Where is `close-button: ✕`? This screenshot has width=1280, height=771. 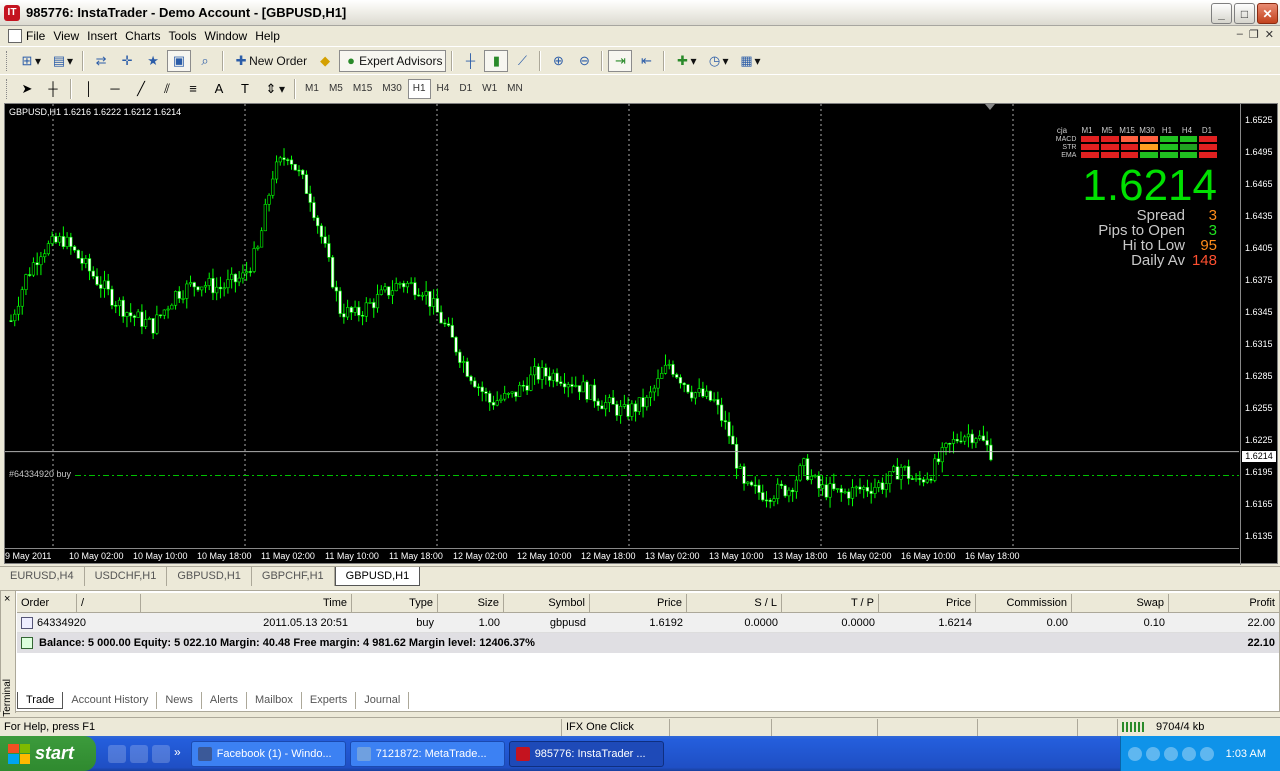 close-button: ✕ is located at coordinates (1267, 13).